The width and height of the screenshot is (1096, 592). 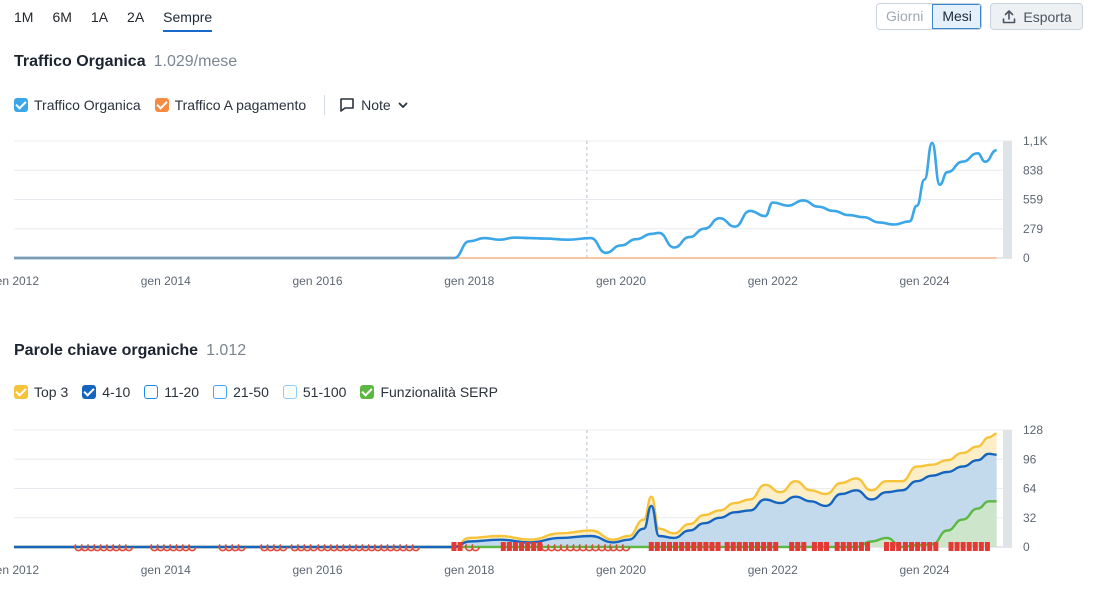 I want to click on keywords-title: Parole chiave organiche, so click(x=106, y=350).